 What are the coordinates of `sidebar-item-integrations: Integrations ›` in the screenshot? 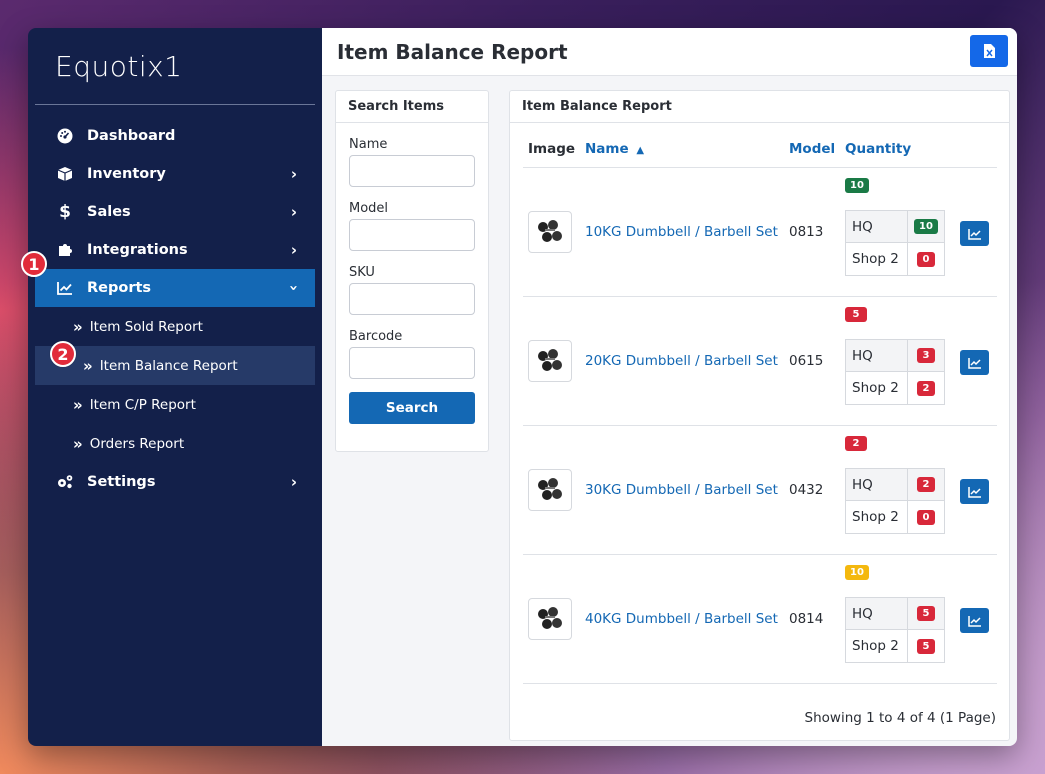 It's located at (175, 250).